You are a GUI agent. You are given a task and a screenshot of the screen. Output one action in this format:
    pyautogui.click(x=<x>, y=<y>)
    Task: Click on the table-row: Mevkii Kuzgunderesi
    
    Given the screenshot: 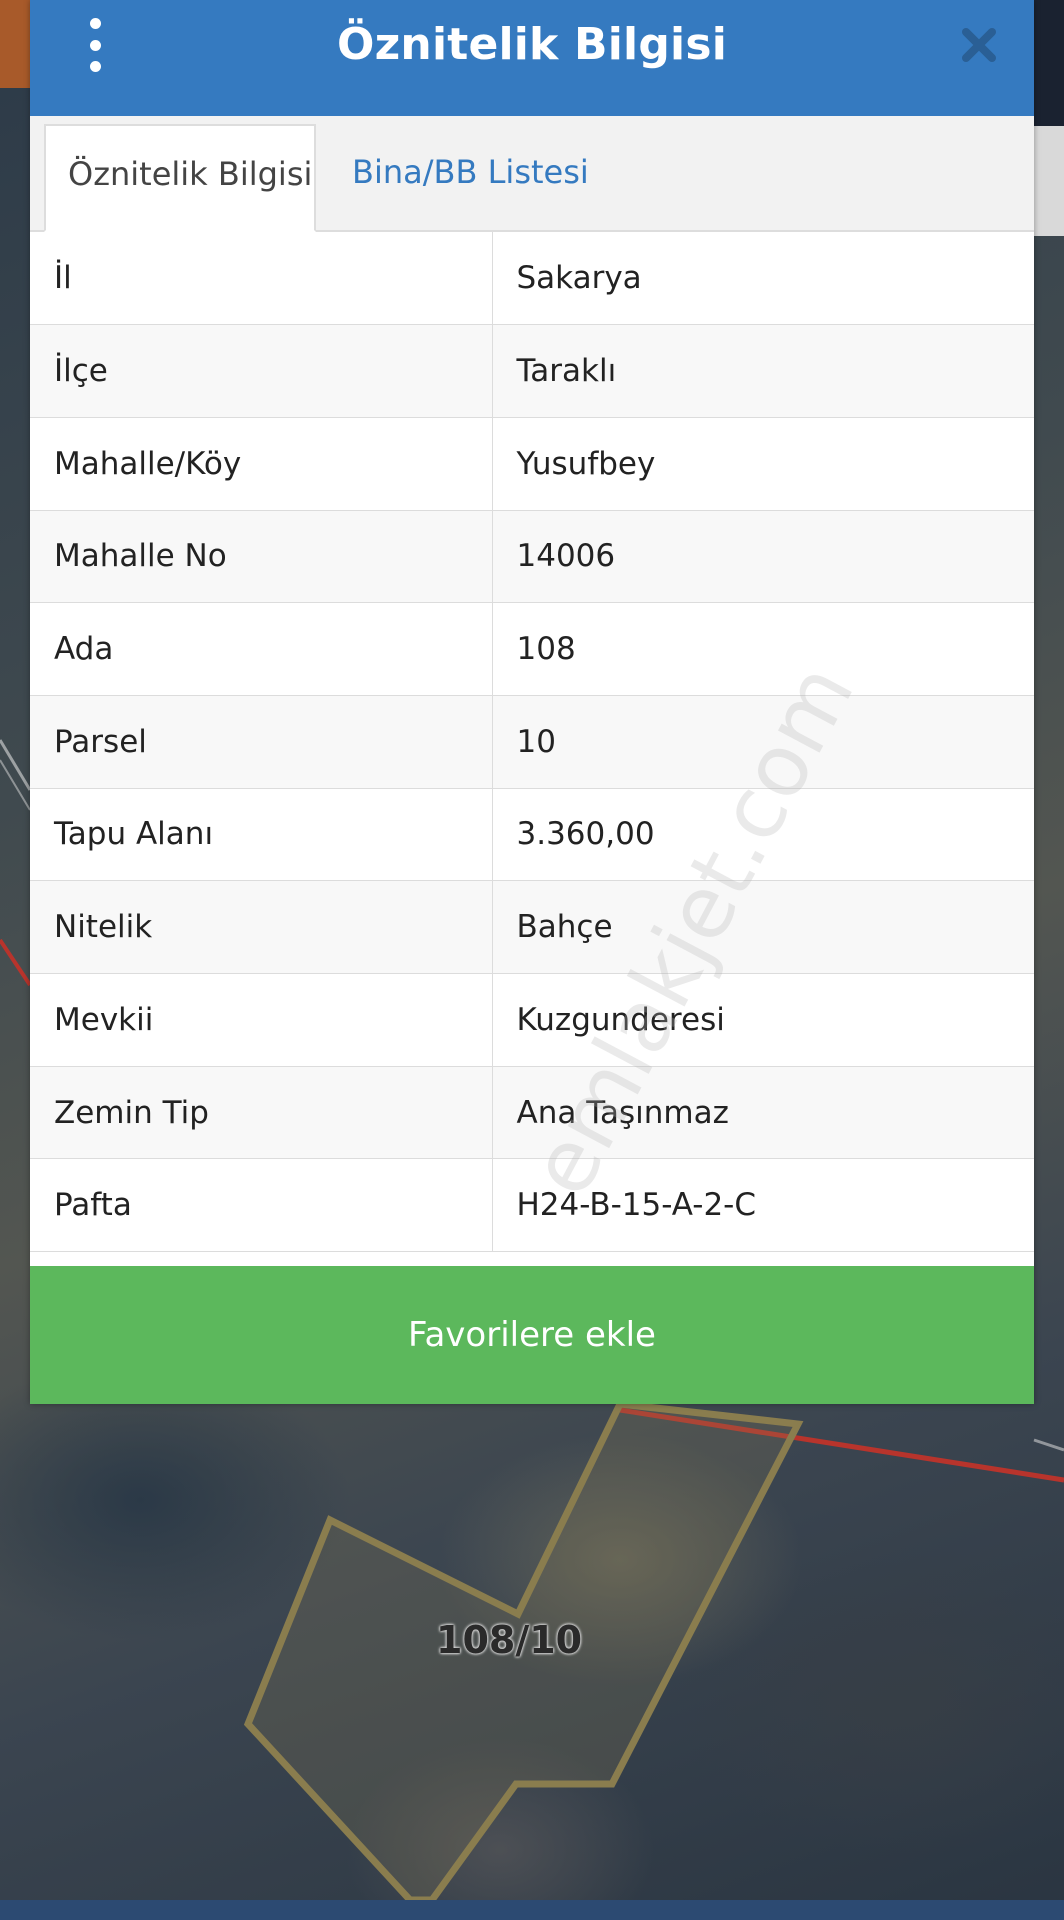 What is the action you would take?
    pyautogui.click(x=532, y=1020)
    